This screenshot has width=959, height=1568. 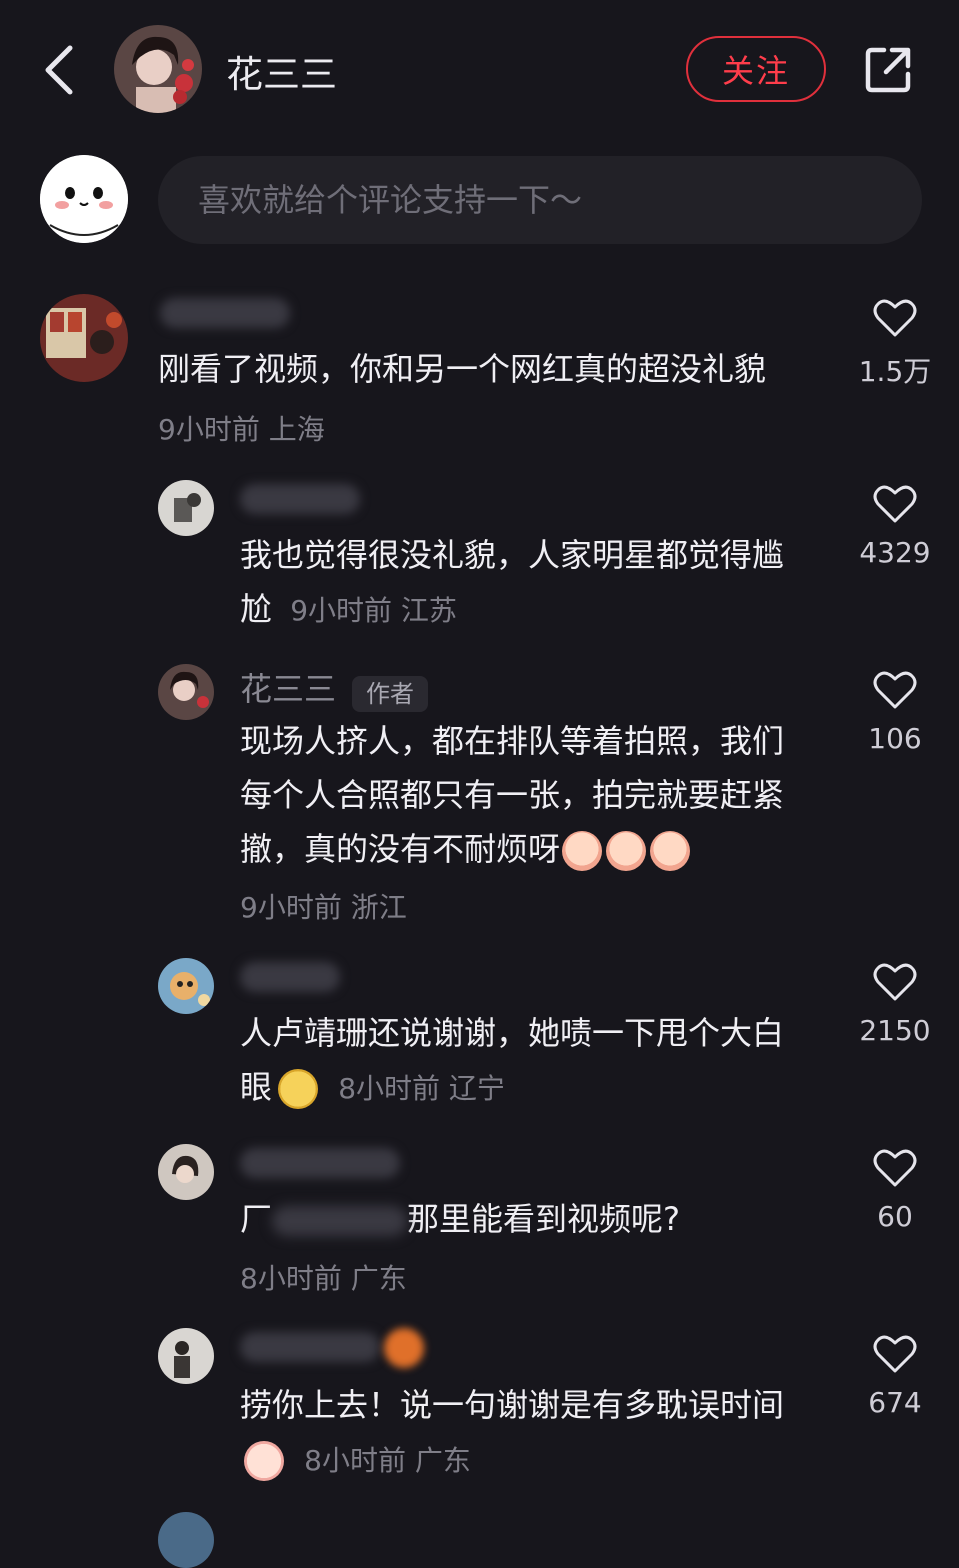 What do you see at coordinates (895, 712) in the screenshot?
I see `like-group: 106` at bounding box center [895, 712].